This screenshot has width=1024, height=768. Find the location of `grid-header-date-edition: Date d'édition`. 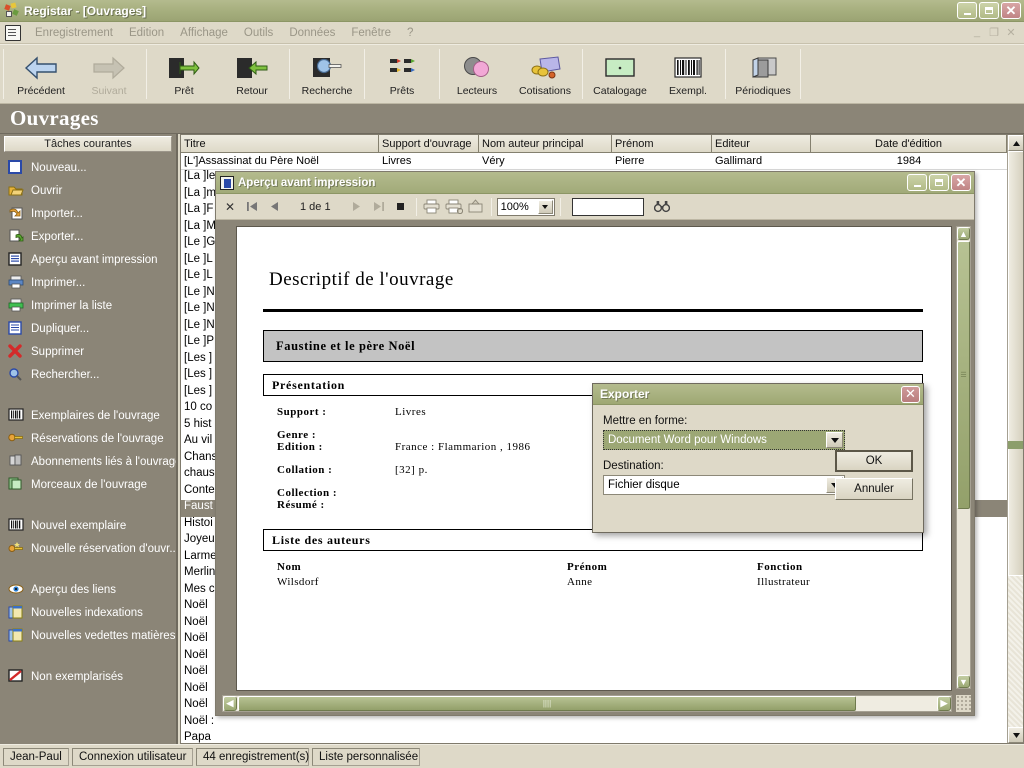

grid-header-date-edition: Date d'édition is located at coordinates (909, 144).